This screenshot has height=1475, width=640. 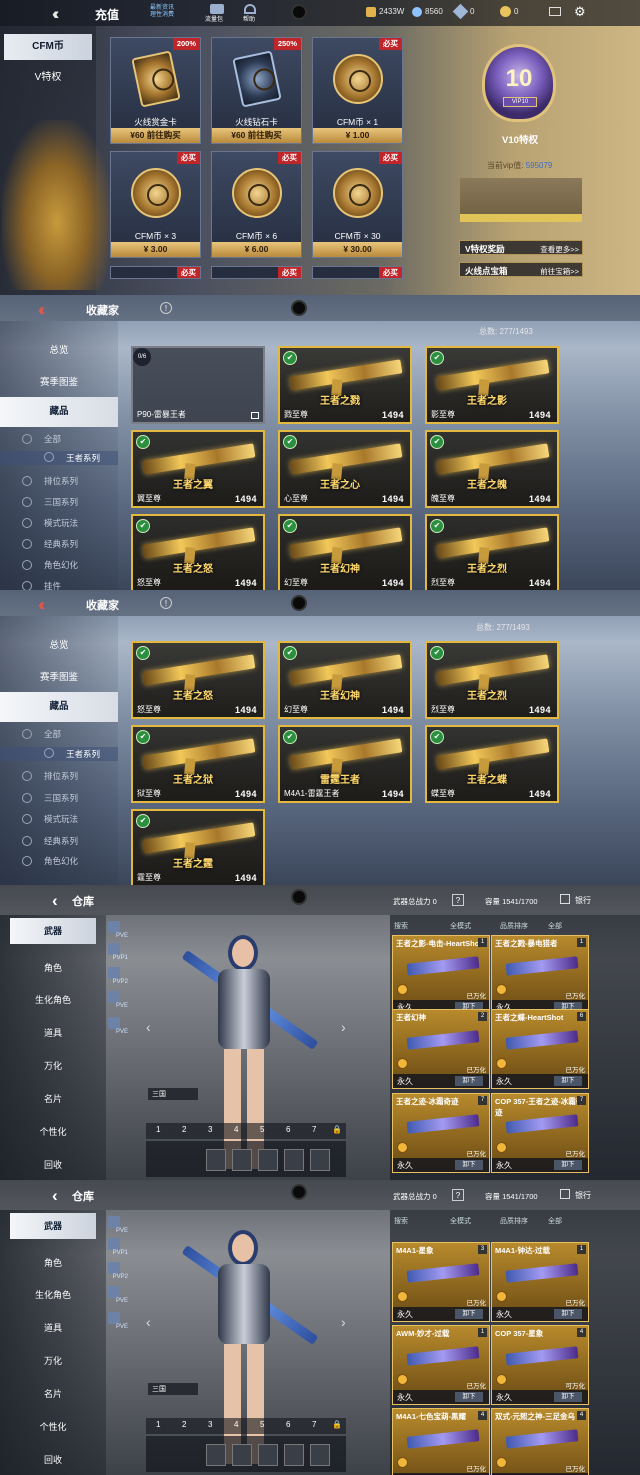 What do you see at coordinates (345, 469) in the screenshot?
I see `collection-item: ✔ 王者之心 心至尊 1494` at bounding box center [345, 469].